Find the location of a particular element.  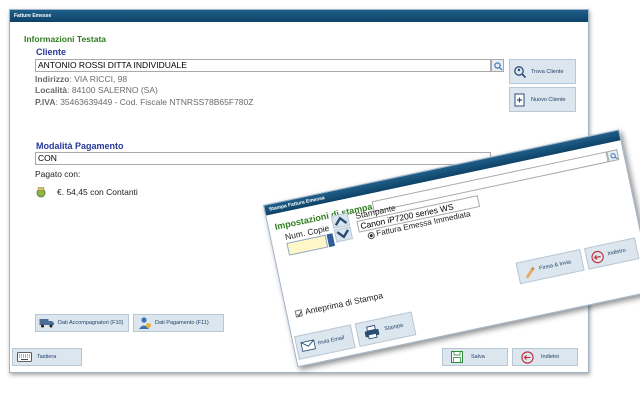

checkmark-icon is located at coordinates (299, 314).